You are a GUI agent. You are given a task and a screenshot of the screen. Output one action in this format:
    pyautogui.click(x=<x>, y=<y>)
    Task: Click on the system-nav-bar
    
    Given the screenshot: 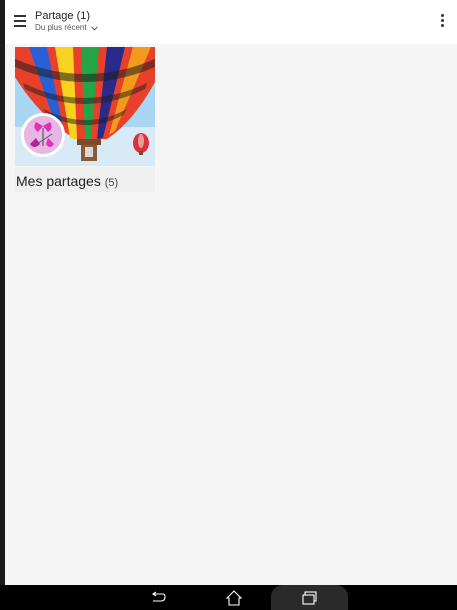 What is the action you would take?
    pyautogui.click(x=228, y=597)
    